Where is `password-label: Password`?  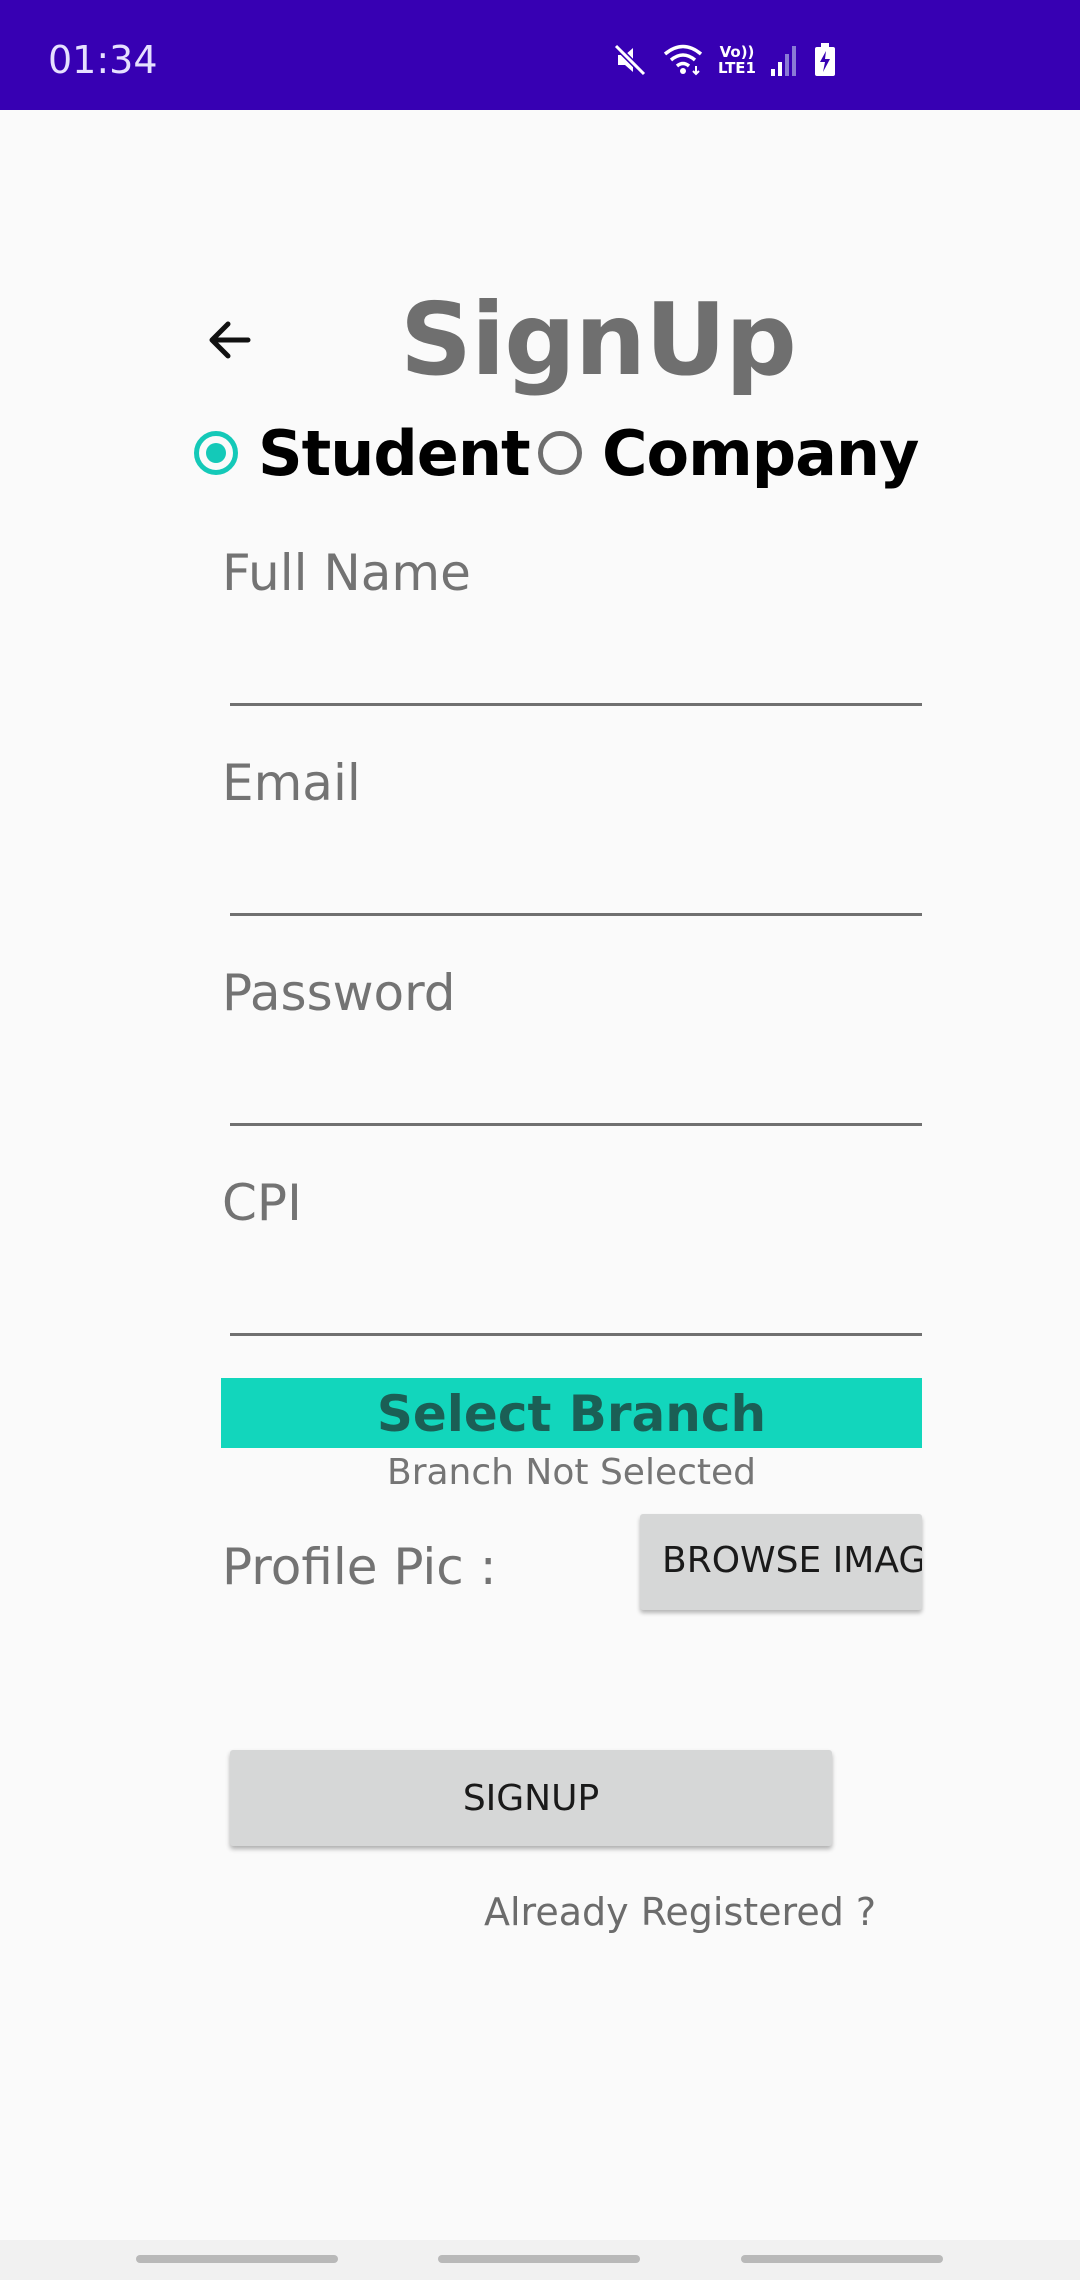 password-label: Password is located at coordinates (339, 993).